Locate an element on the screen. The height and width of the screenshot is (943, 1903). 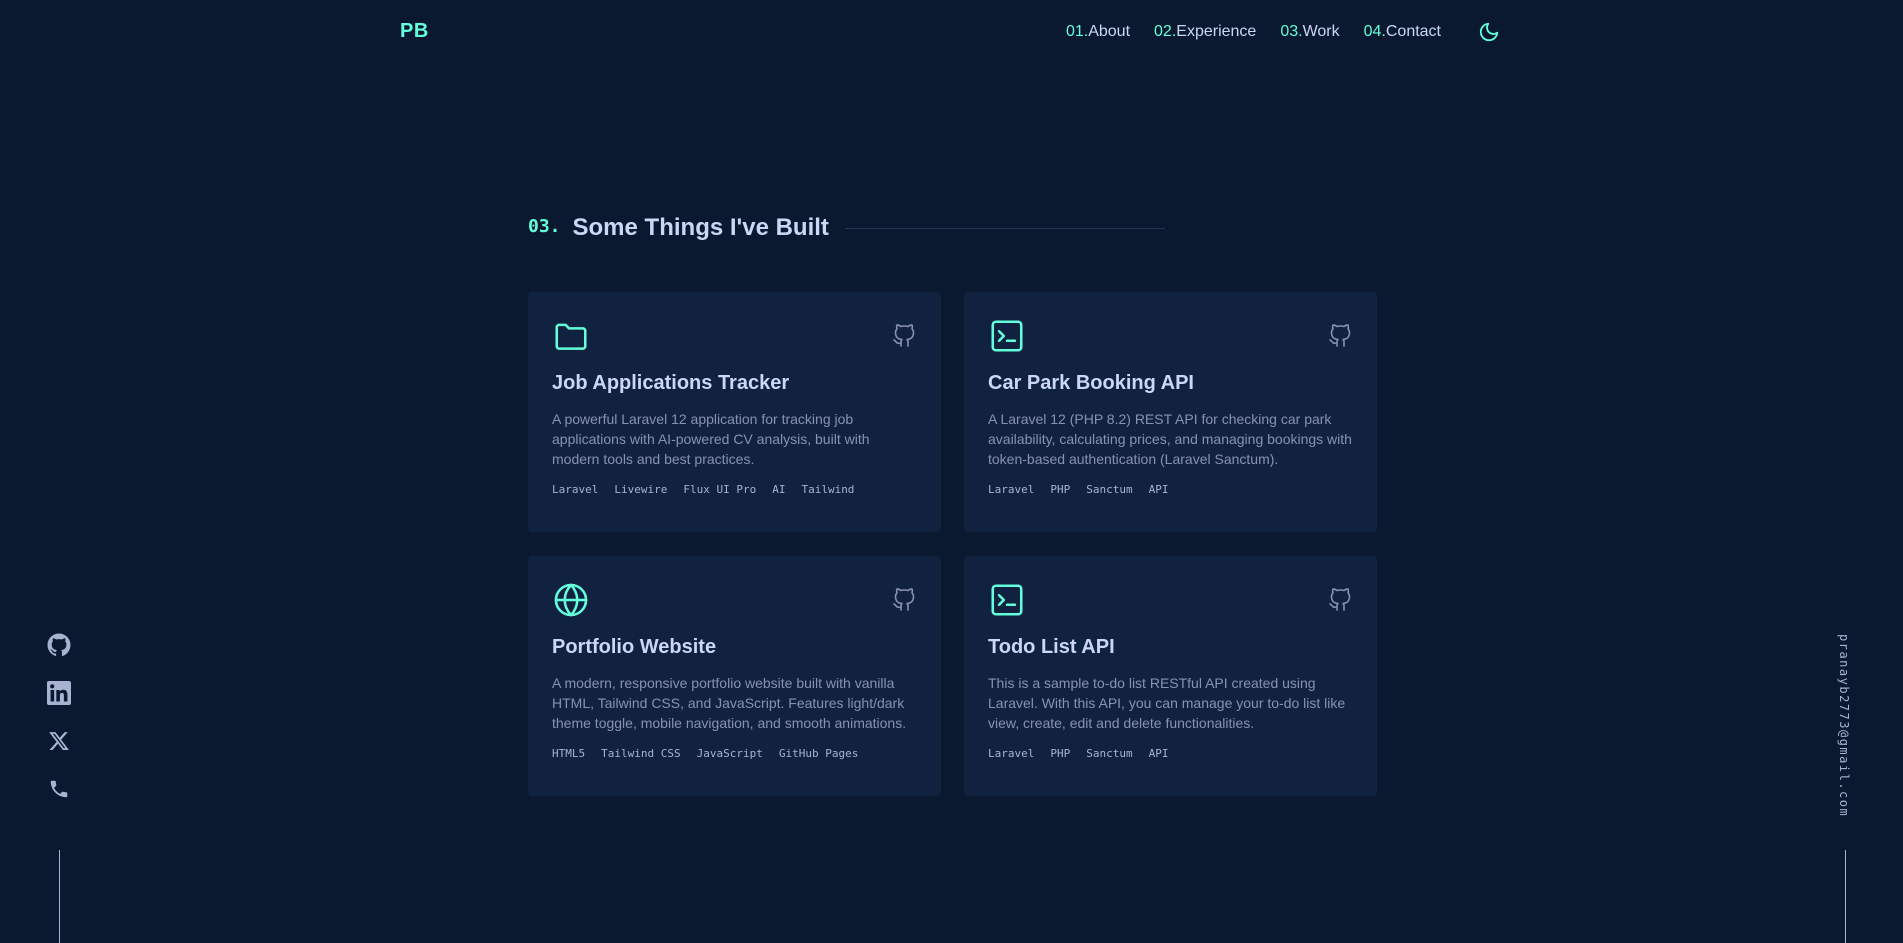
tech-item: Tailwind is located at coordinates (828, 489).